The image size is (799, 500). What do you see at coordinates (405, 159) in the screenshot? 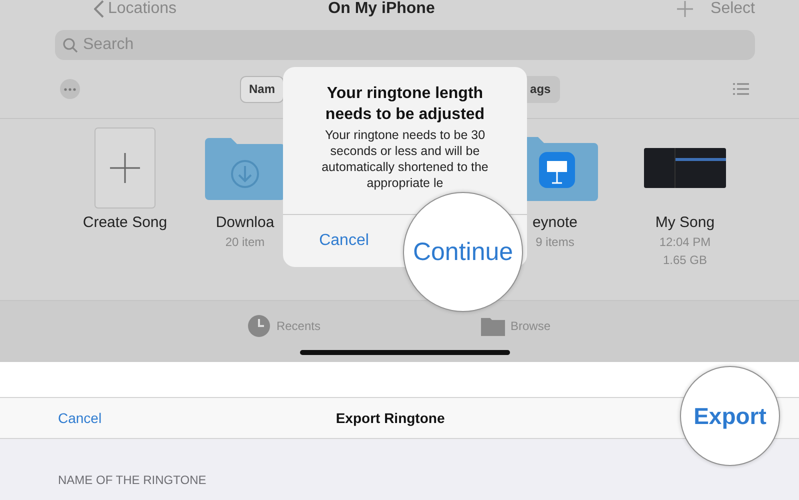
I see `alert-message: Your ringtone needs to be 30 seconds or less and will be automatically shortened to the appropriate le` at bounding box center [405, 159].